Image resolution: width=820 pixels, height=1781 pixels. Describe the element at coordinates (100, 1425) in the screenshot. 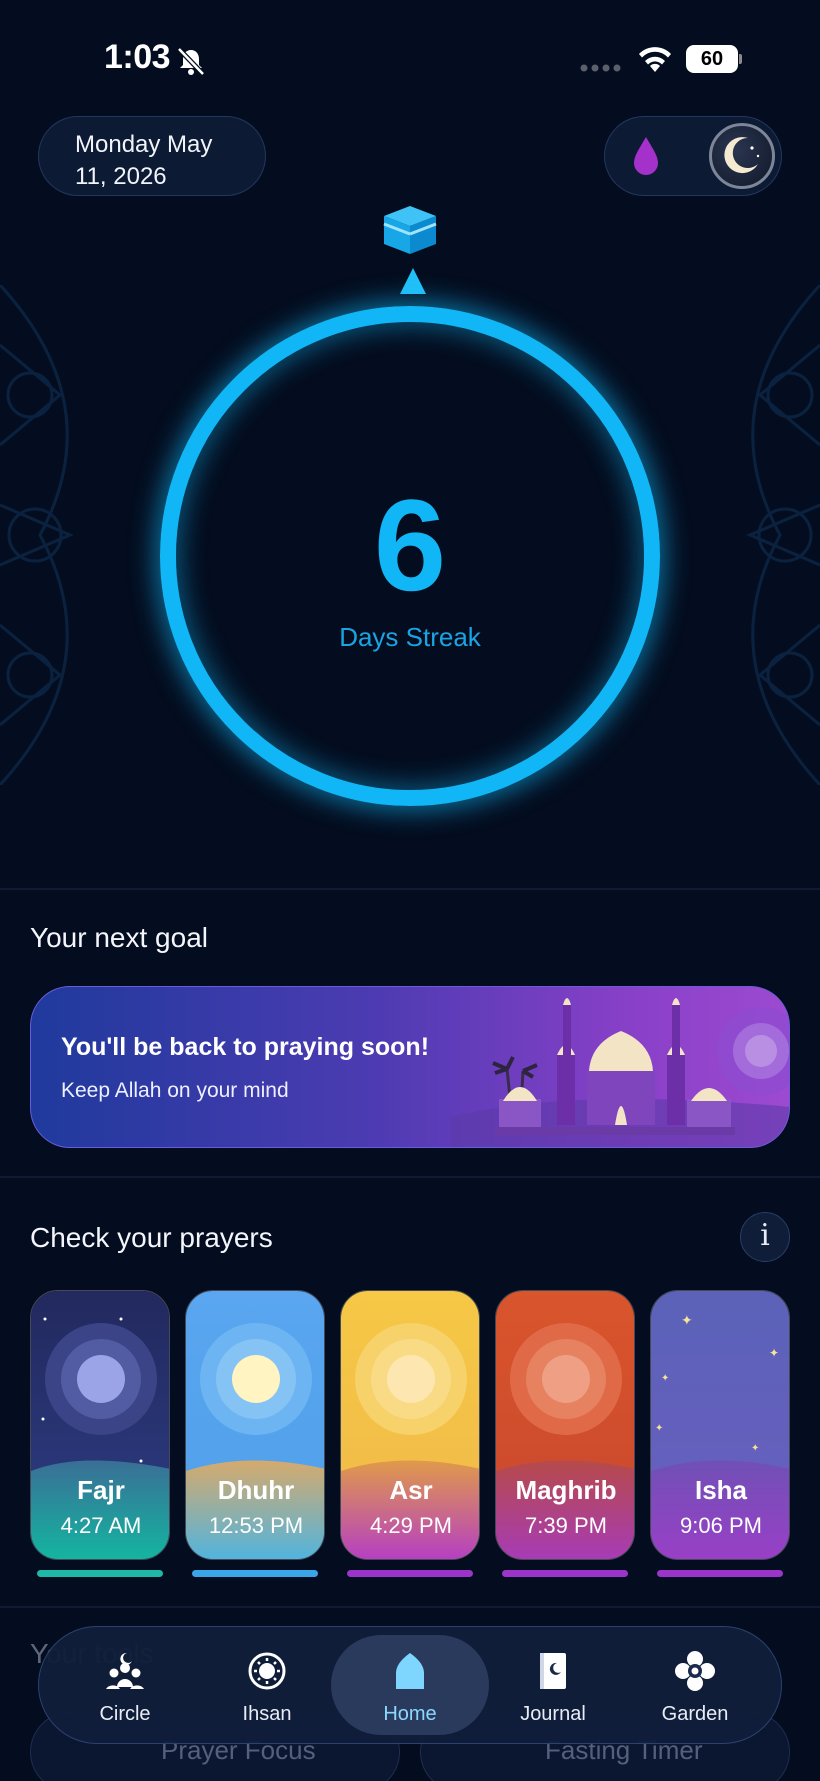

I see `prayer-card-fajr: Fajr 4:27 AM` at that location.